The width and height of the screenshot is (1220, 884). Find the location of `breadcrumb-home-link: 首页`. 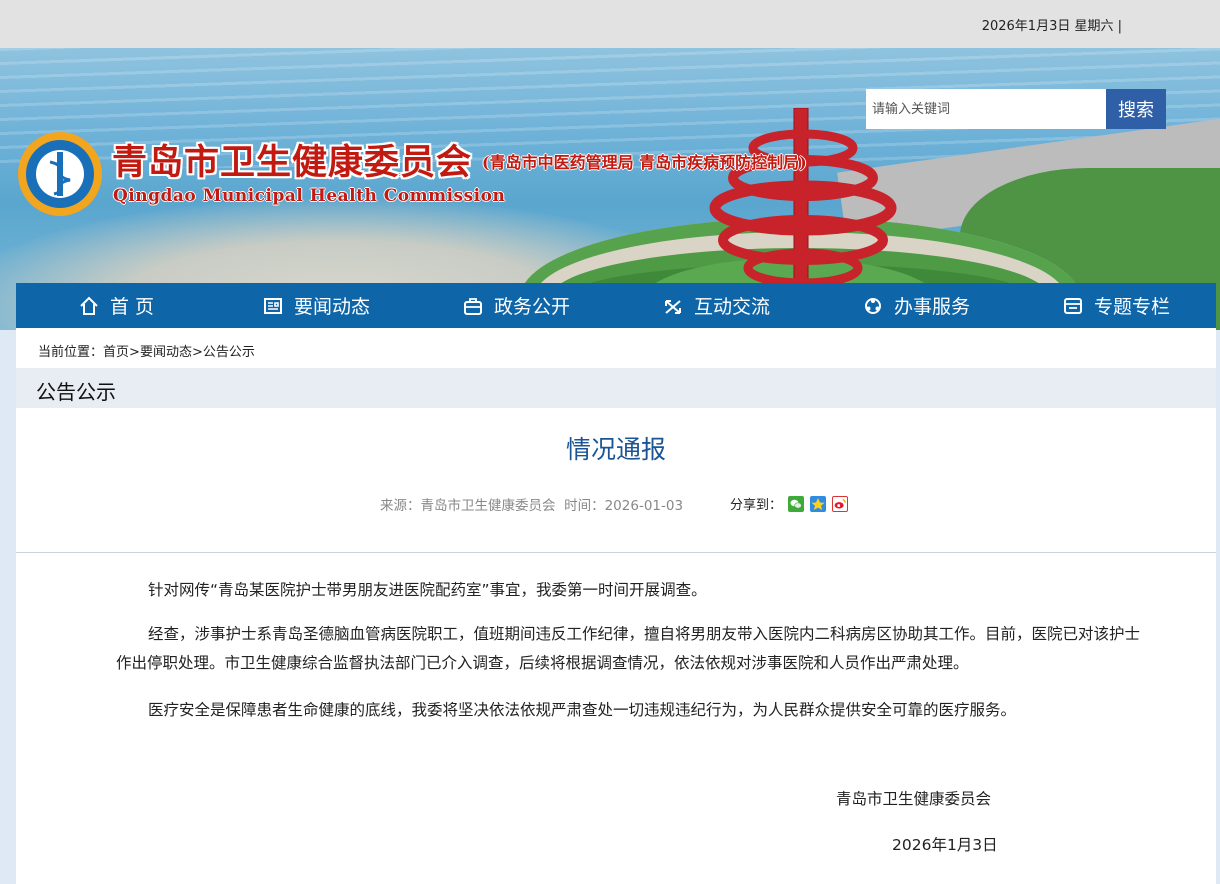

breadcrumb-home-link: 首页 is located at coordinates (116, 352).